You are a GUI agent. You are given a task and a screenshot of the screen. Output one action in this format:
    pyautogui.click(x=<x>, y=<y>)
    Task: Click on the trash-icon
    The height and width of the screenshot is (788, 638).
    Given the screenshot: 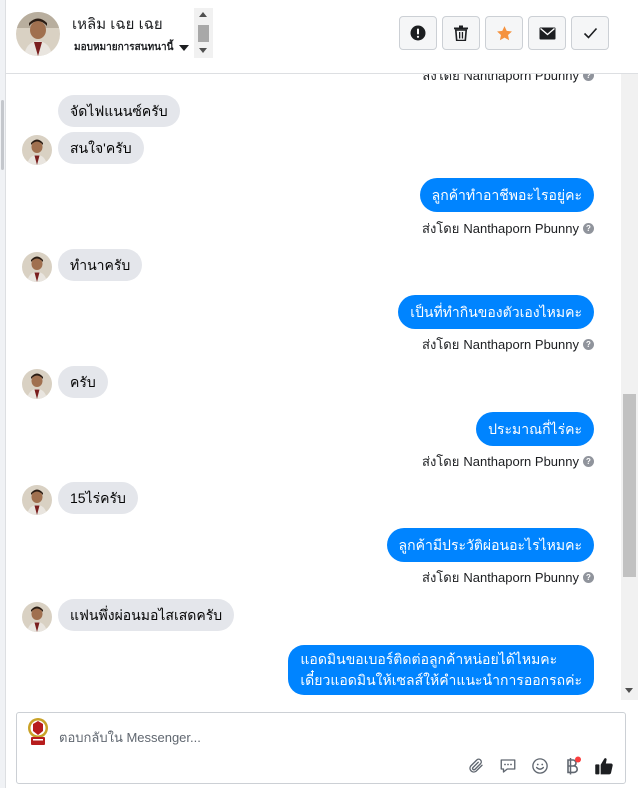 What is the action you would take?
    pyautogui.click(x=461, y=33)
    